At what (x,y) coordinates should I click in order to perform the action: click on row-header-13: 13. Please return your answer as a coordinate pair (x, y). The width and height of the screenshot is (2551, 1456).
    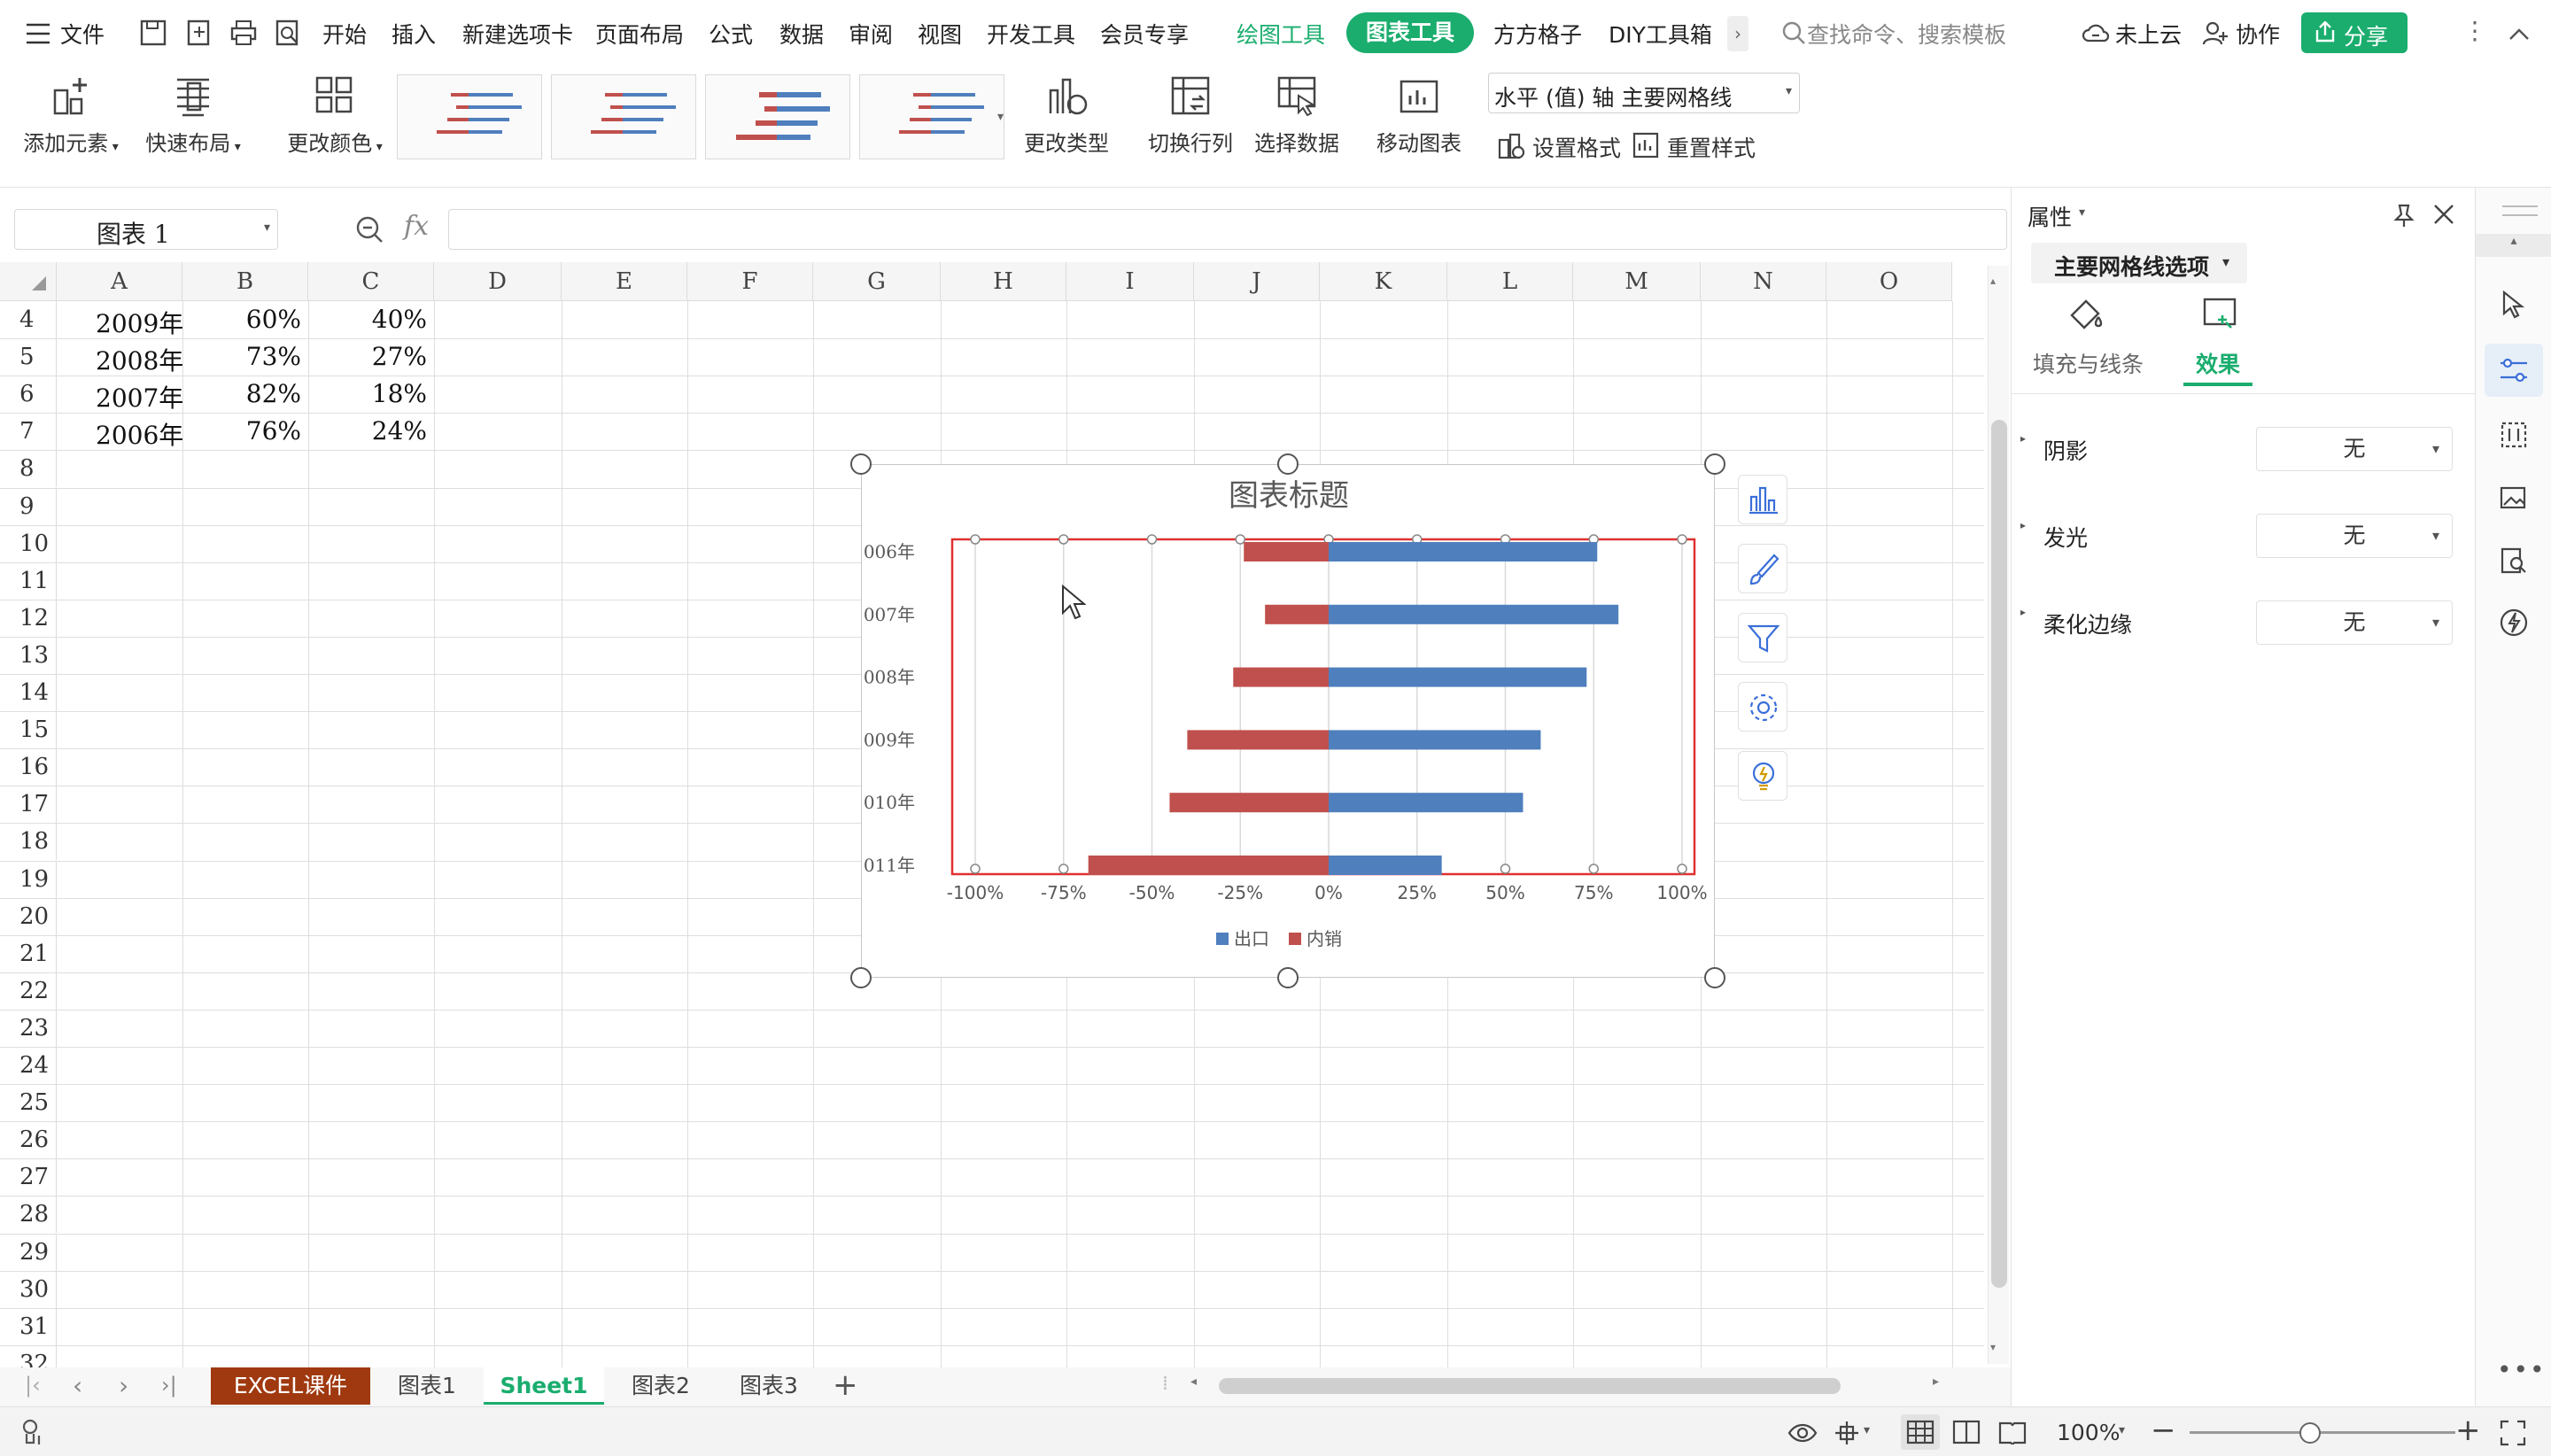
    Looking at the image, I should click on (28, 655).